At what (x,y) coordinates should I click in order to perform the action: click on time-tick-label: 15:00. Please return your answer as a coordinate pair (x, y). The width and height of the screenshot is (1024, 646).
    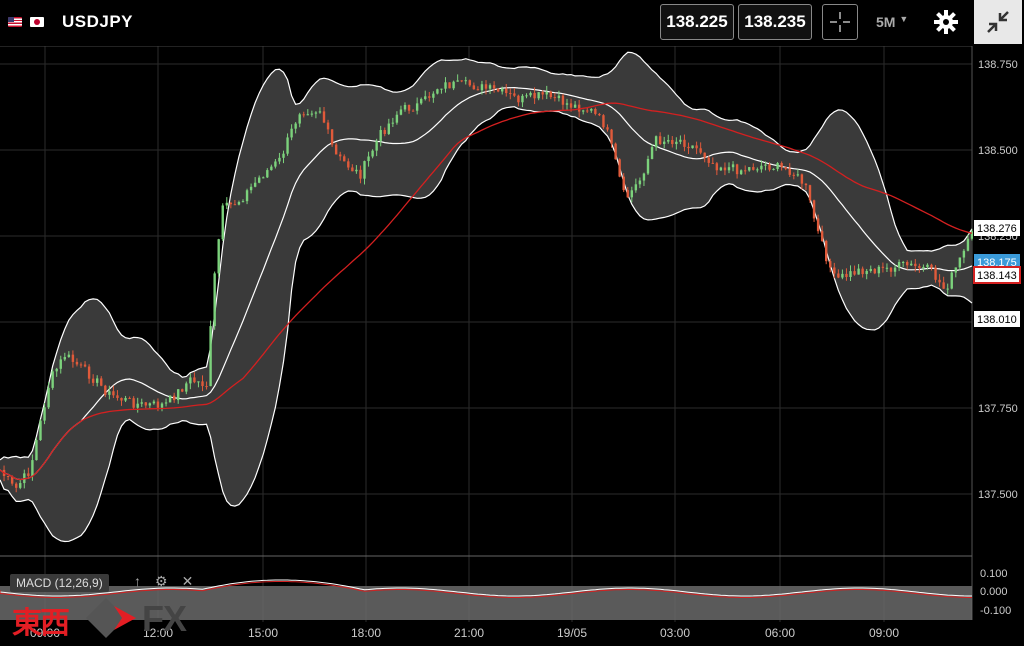
    Looking at the image, I should click on (263, 633).